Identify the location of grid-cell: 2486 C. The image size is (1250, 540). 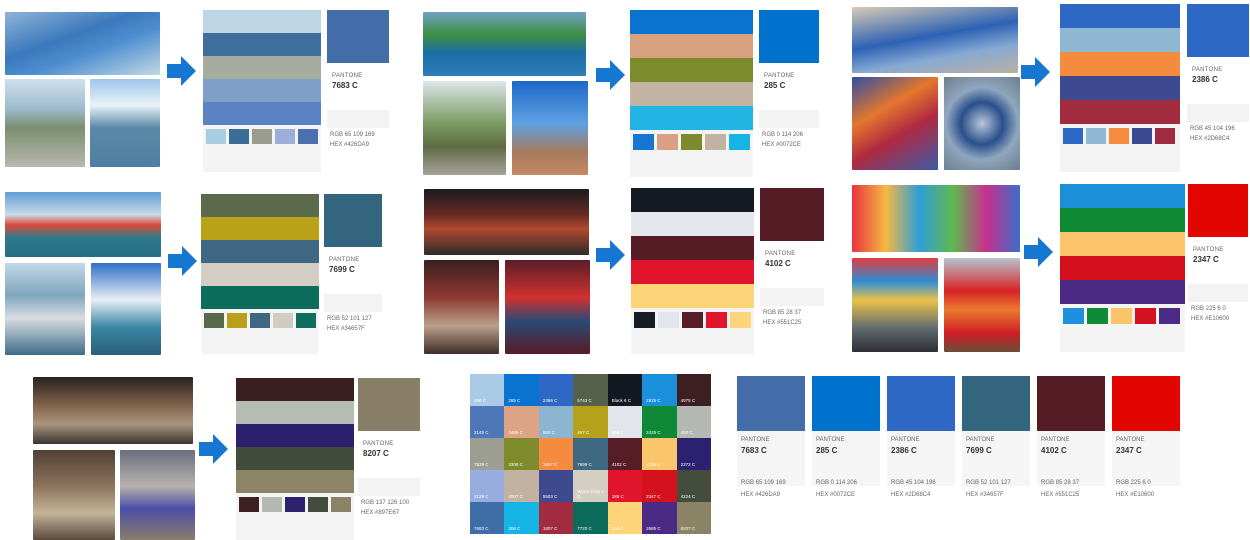
(521, 422).